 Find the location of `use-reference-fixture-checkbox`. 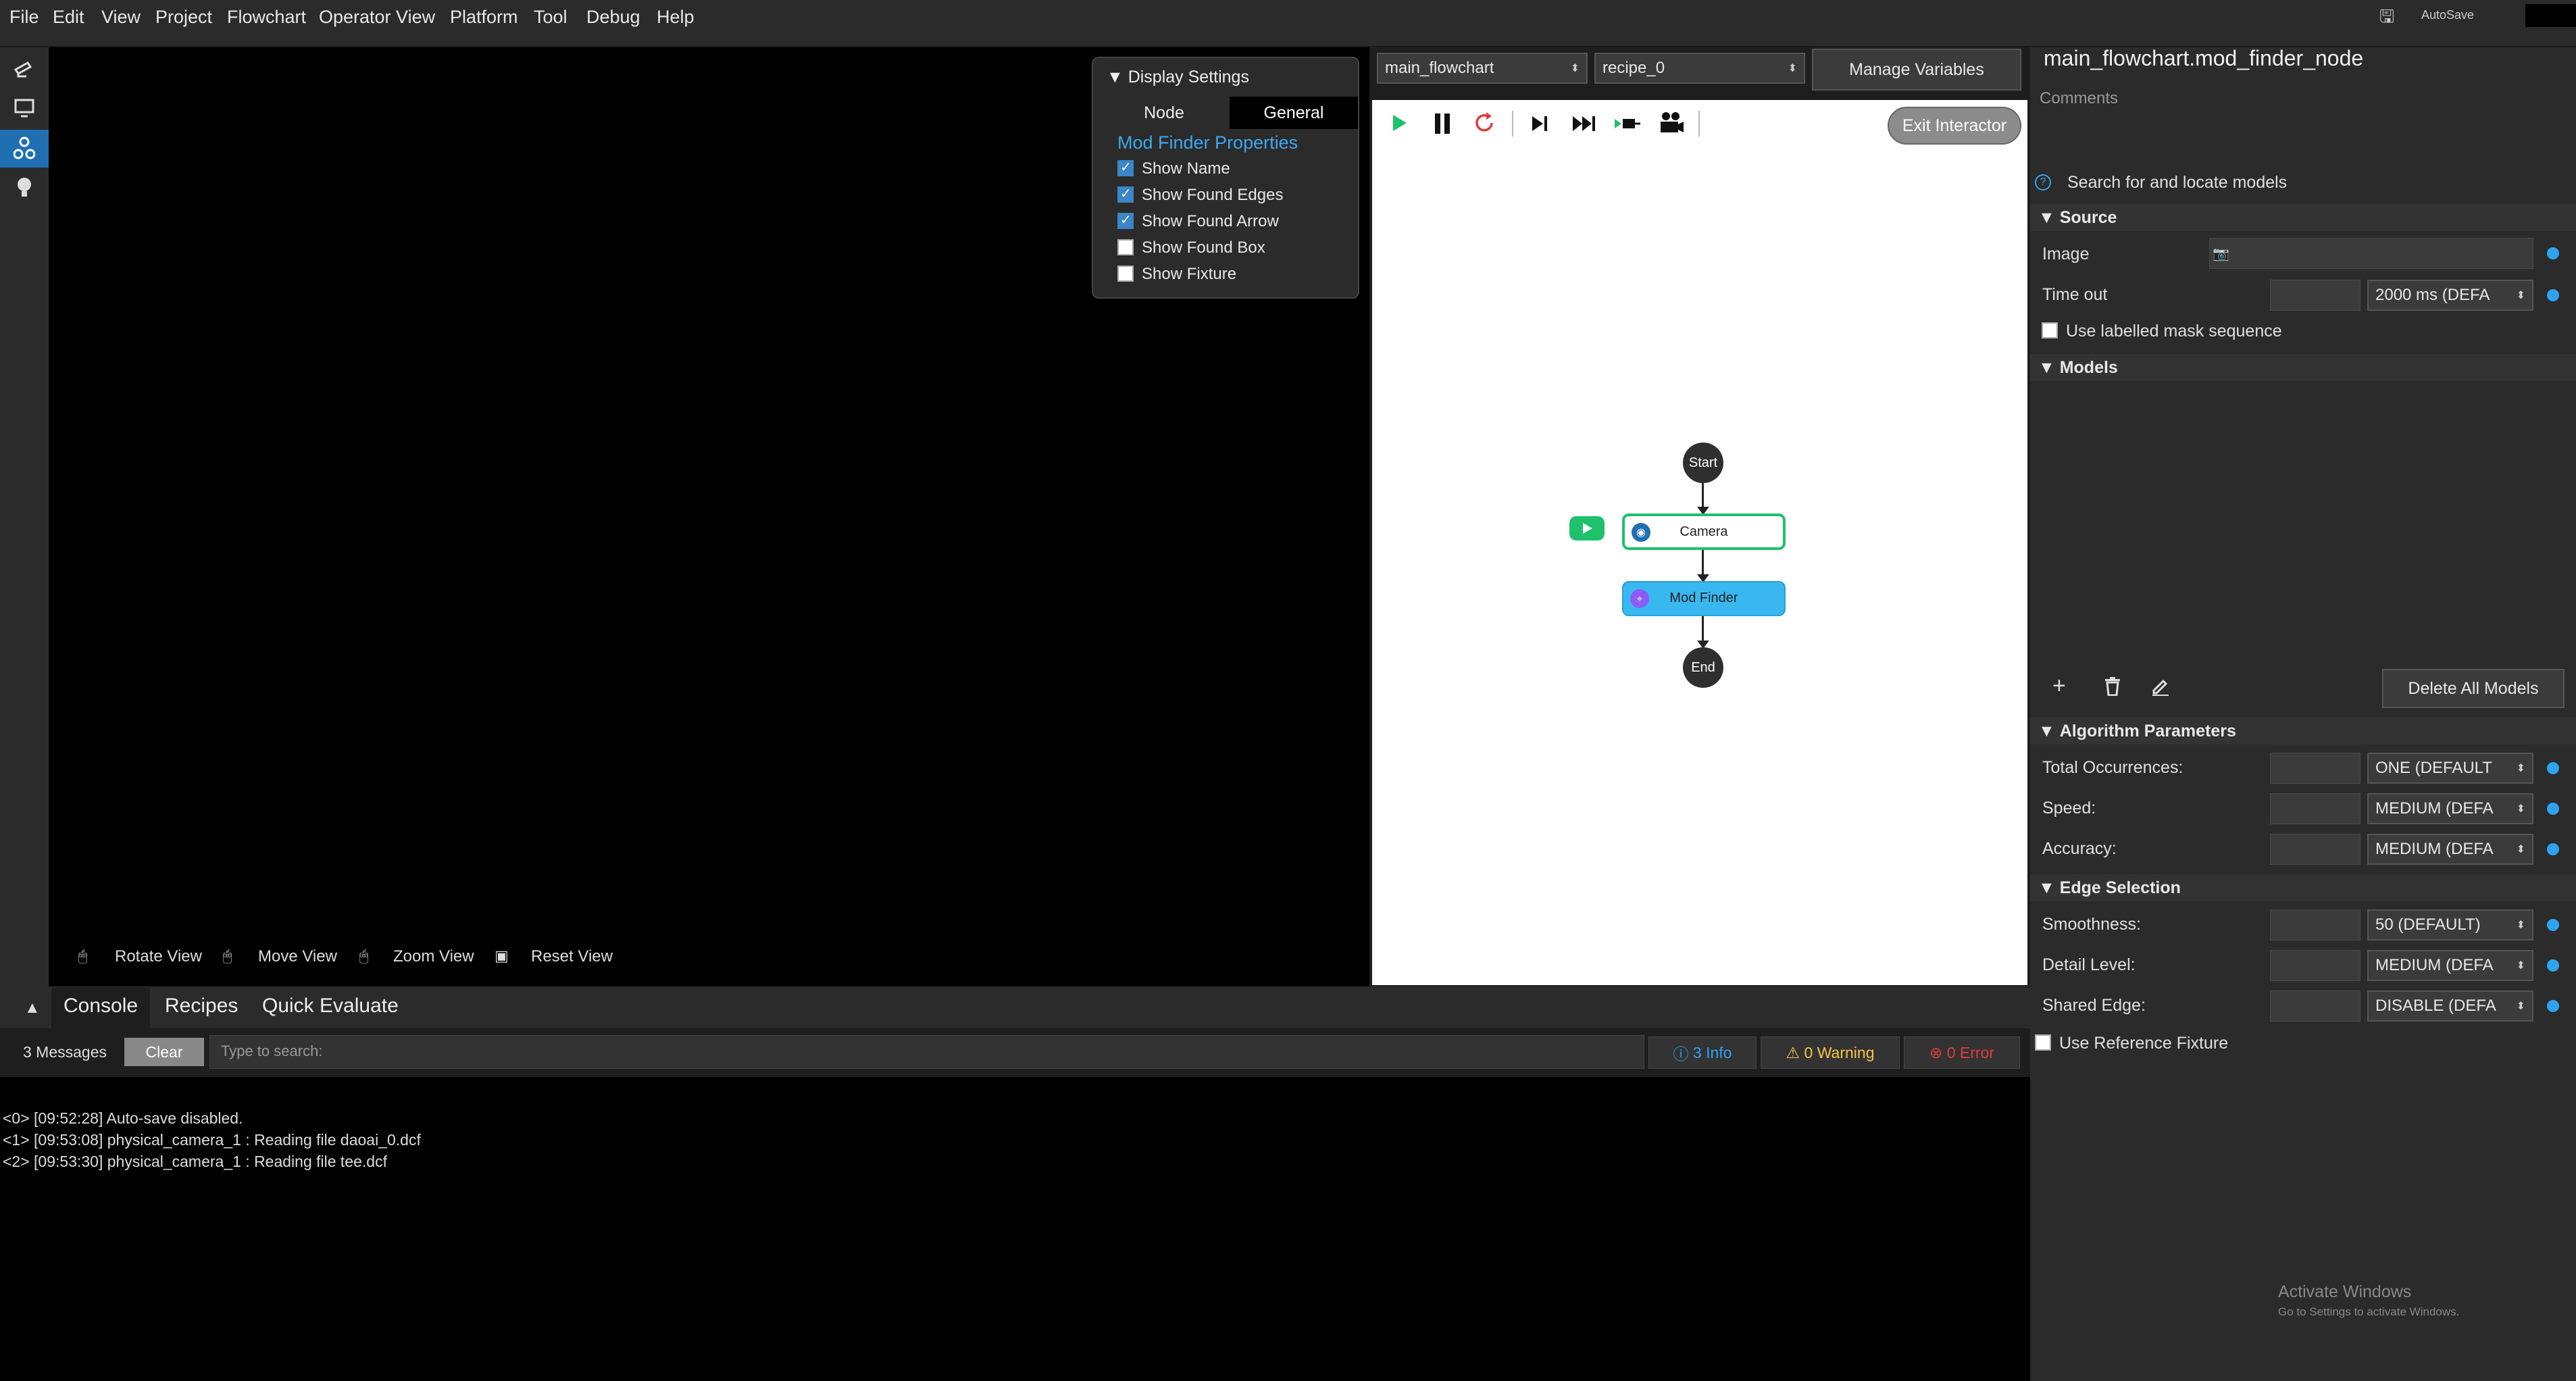

use-reference-fixture-checkbox is located at coordinates (2043, 1042).